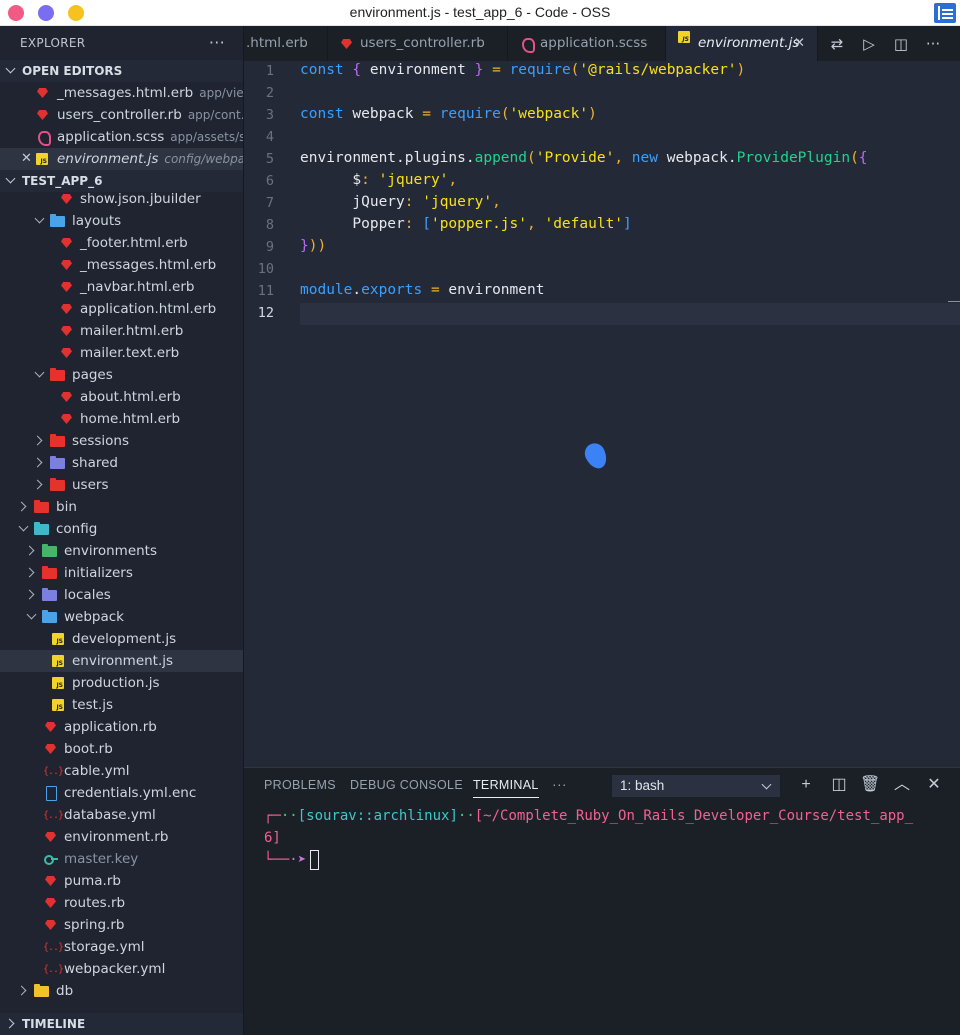 This screenshot has width=960, height=1035. What do you see at coordinates (121, 397) in the screenshot?
I see `tree-item-about-html-erb: about.html.erb` at bounding box center [121, 397].